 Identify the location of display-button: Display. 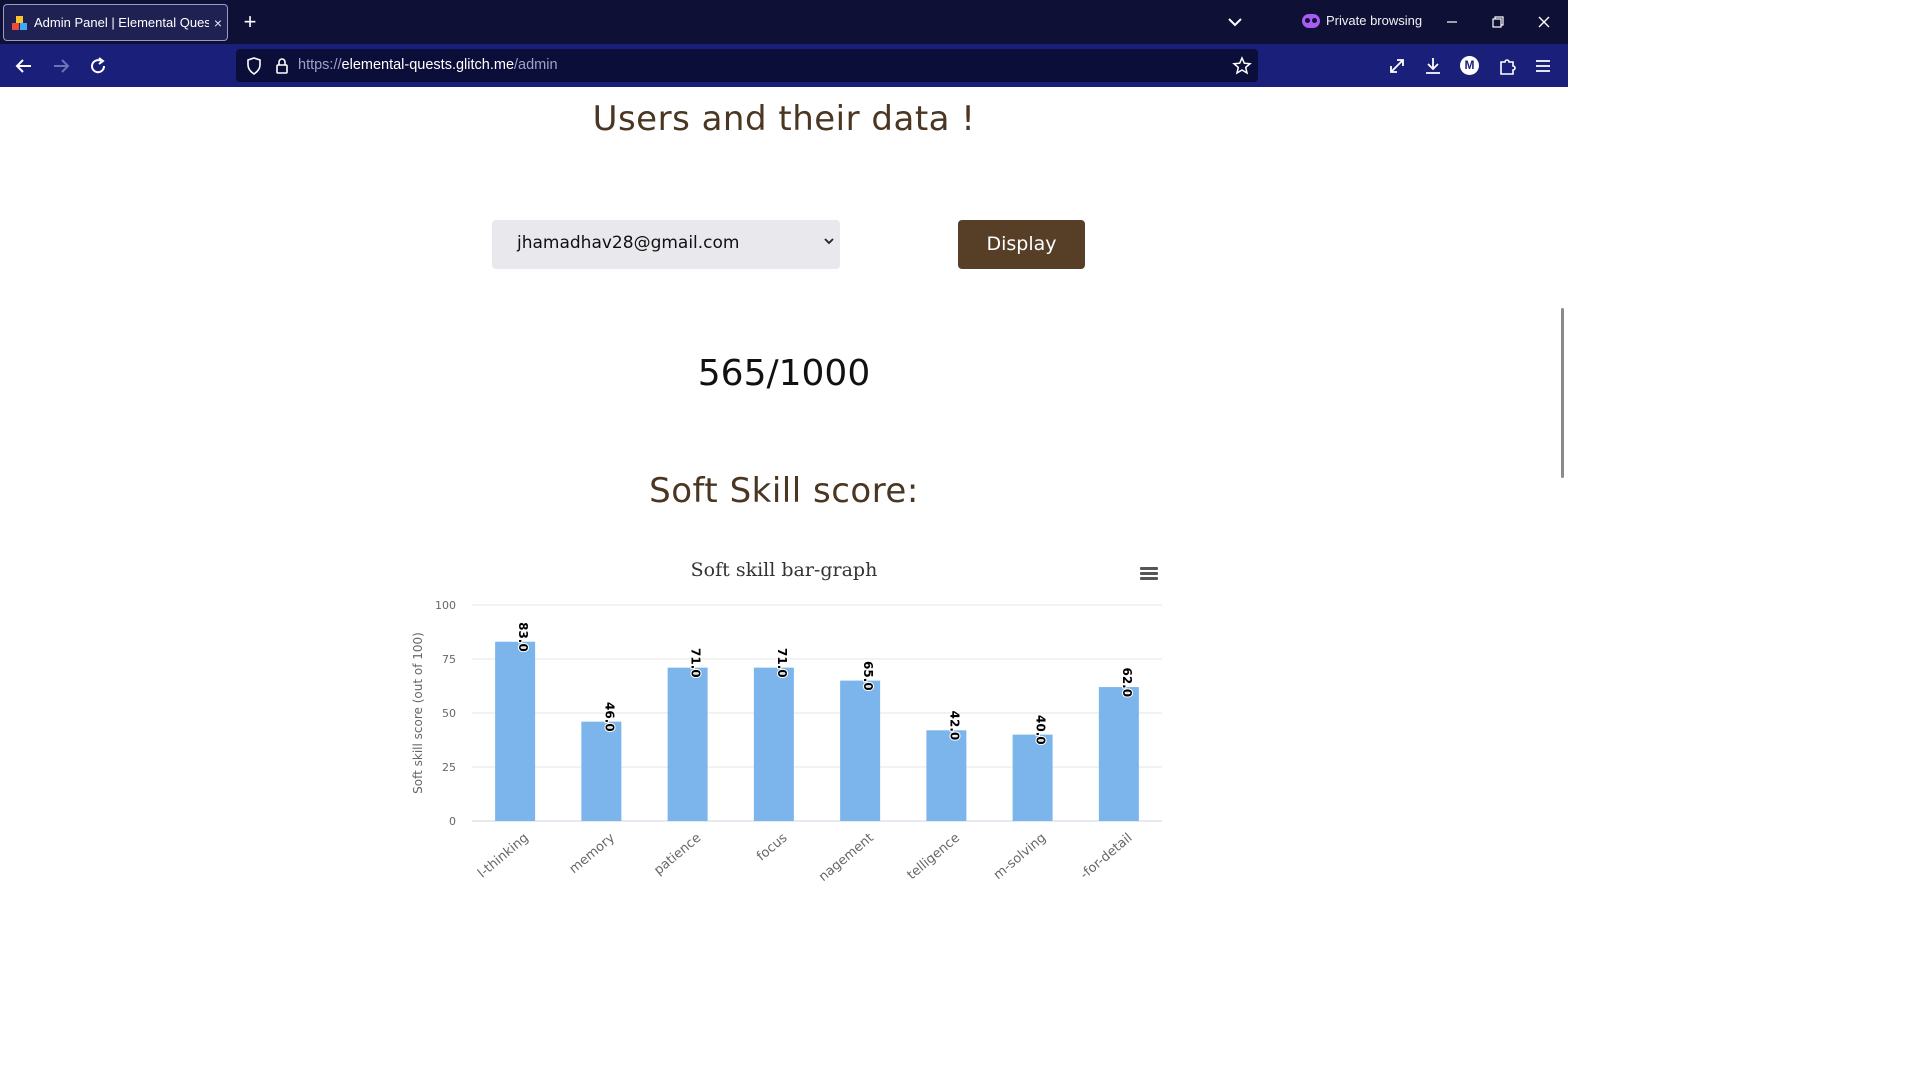
(1021, 244).